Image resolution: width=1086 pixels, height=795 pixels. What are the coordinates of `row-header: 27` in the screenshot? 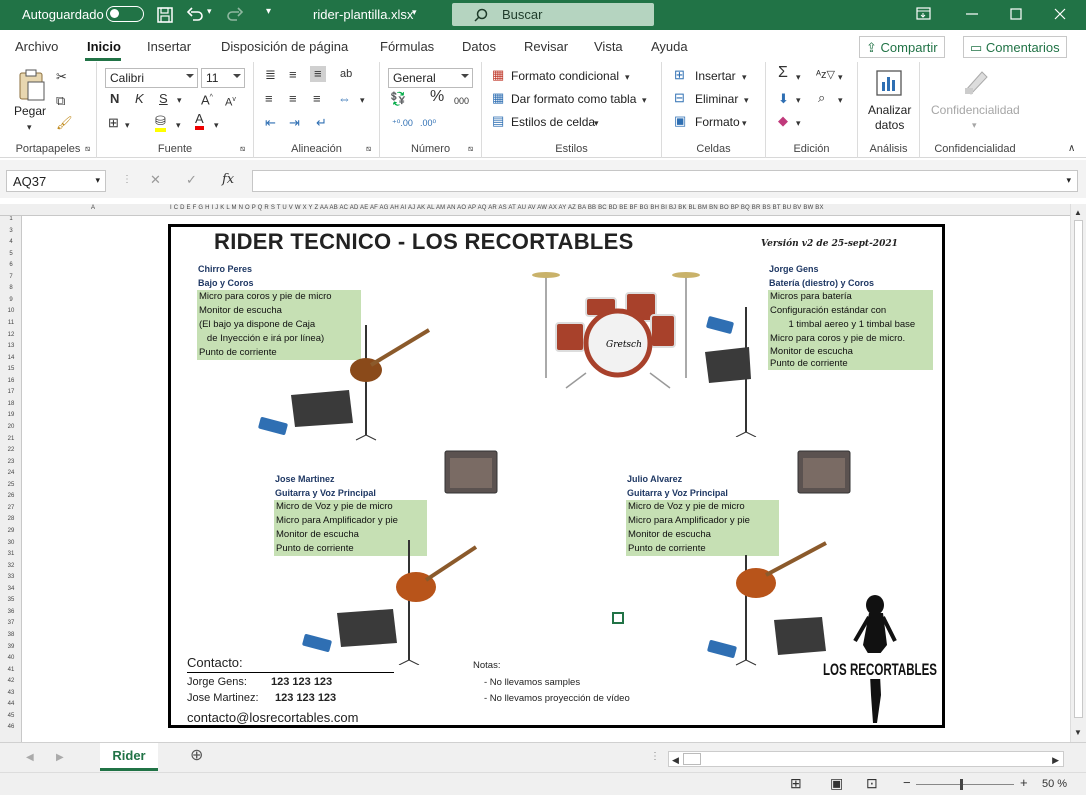 It's located at (11, 508).